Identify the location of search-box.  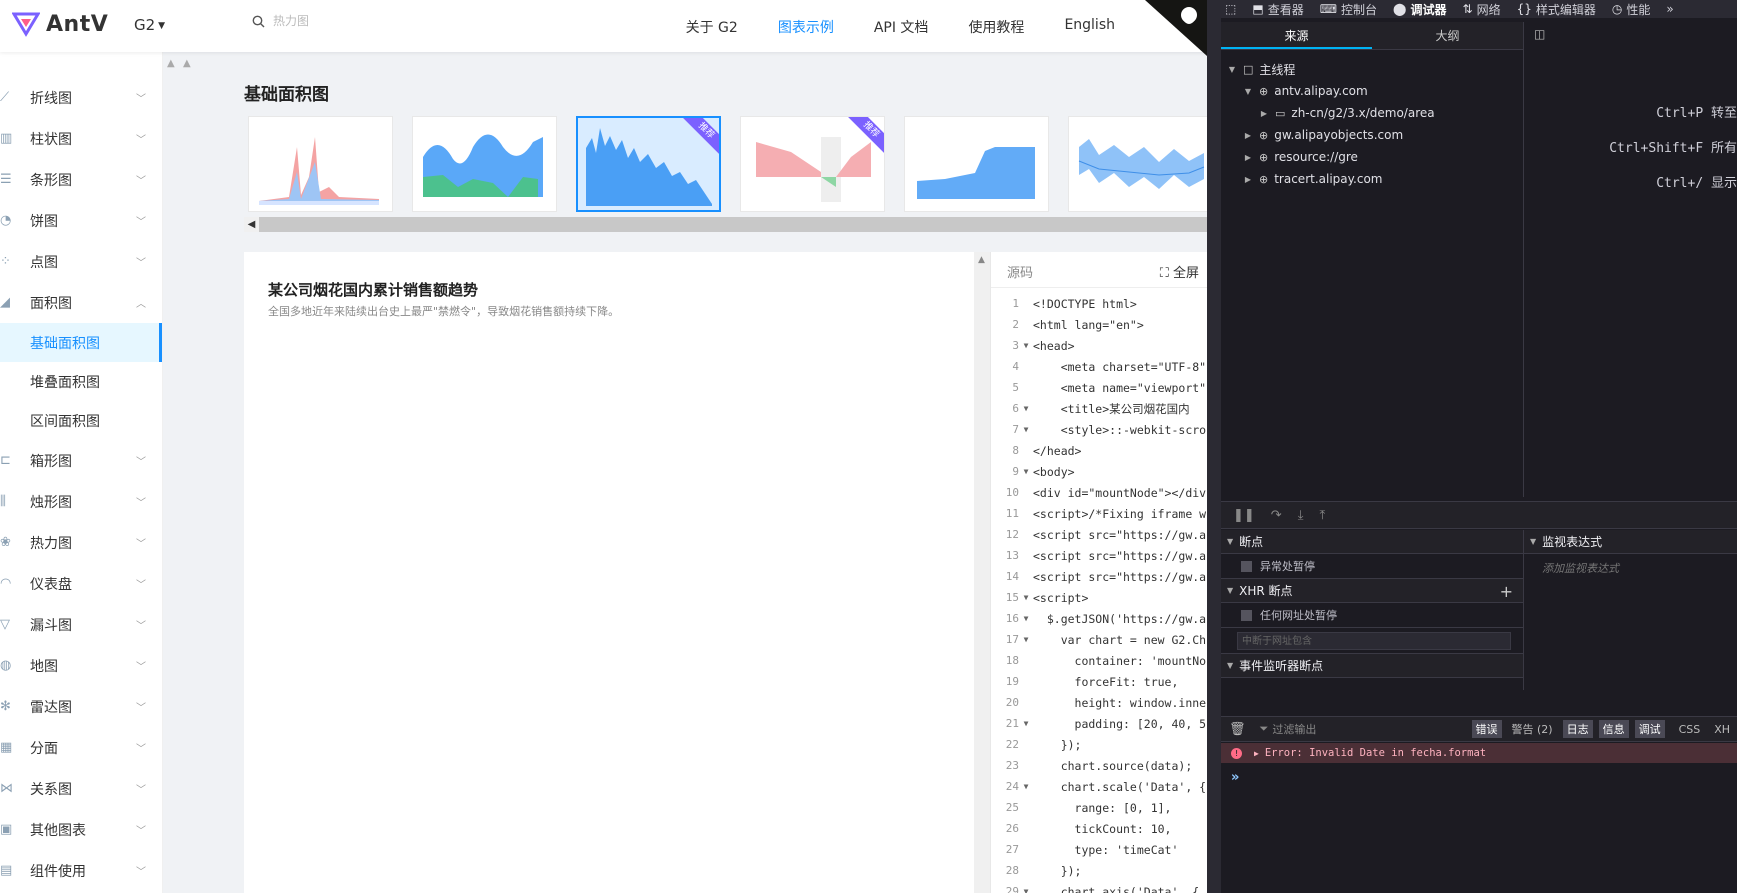
(342, 21).